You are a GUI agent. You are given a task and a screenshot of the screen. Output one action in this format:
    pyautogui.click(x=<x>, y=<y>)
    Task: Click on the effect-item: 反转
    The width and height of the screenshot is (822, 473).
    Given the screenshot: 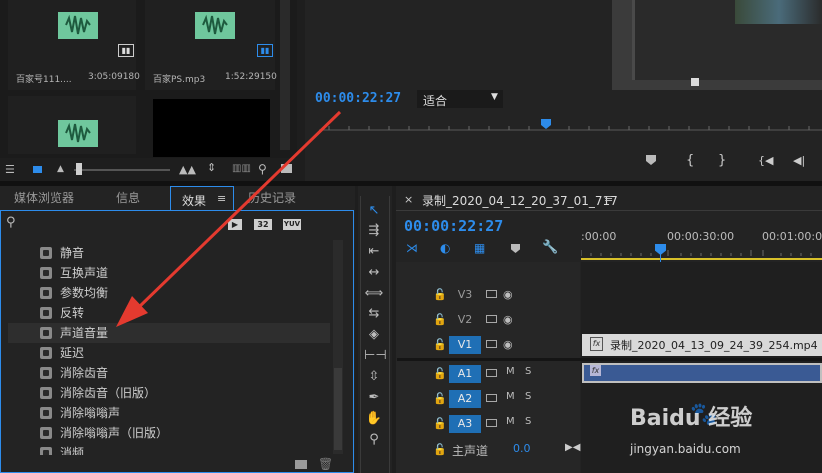 What is the action you would take?
    pyautogui.click(x=169, y=313)
    